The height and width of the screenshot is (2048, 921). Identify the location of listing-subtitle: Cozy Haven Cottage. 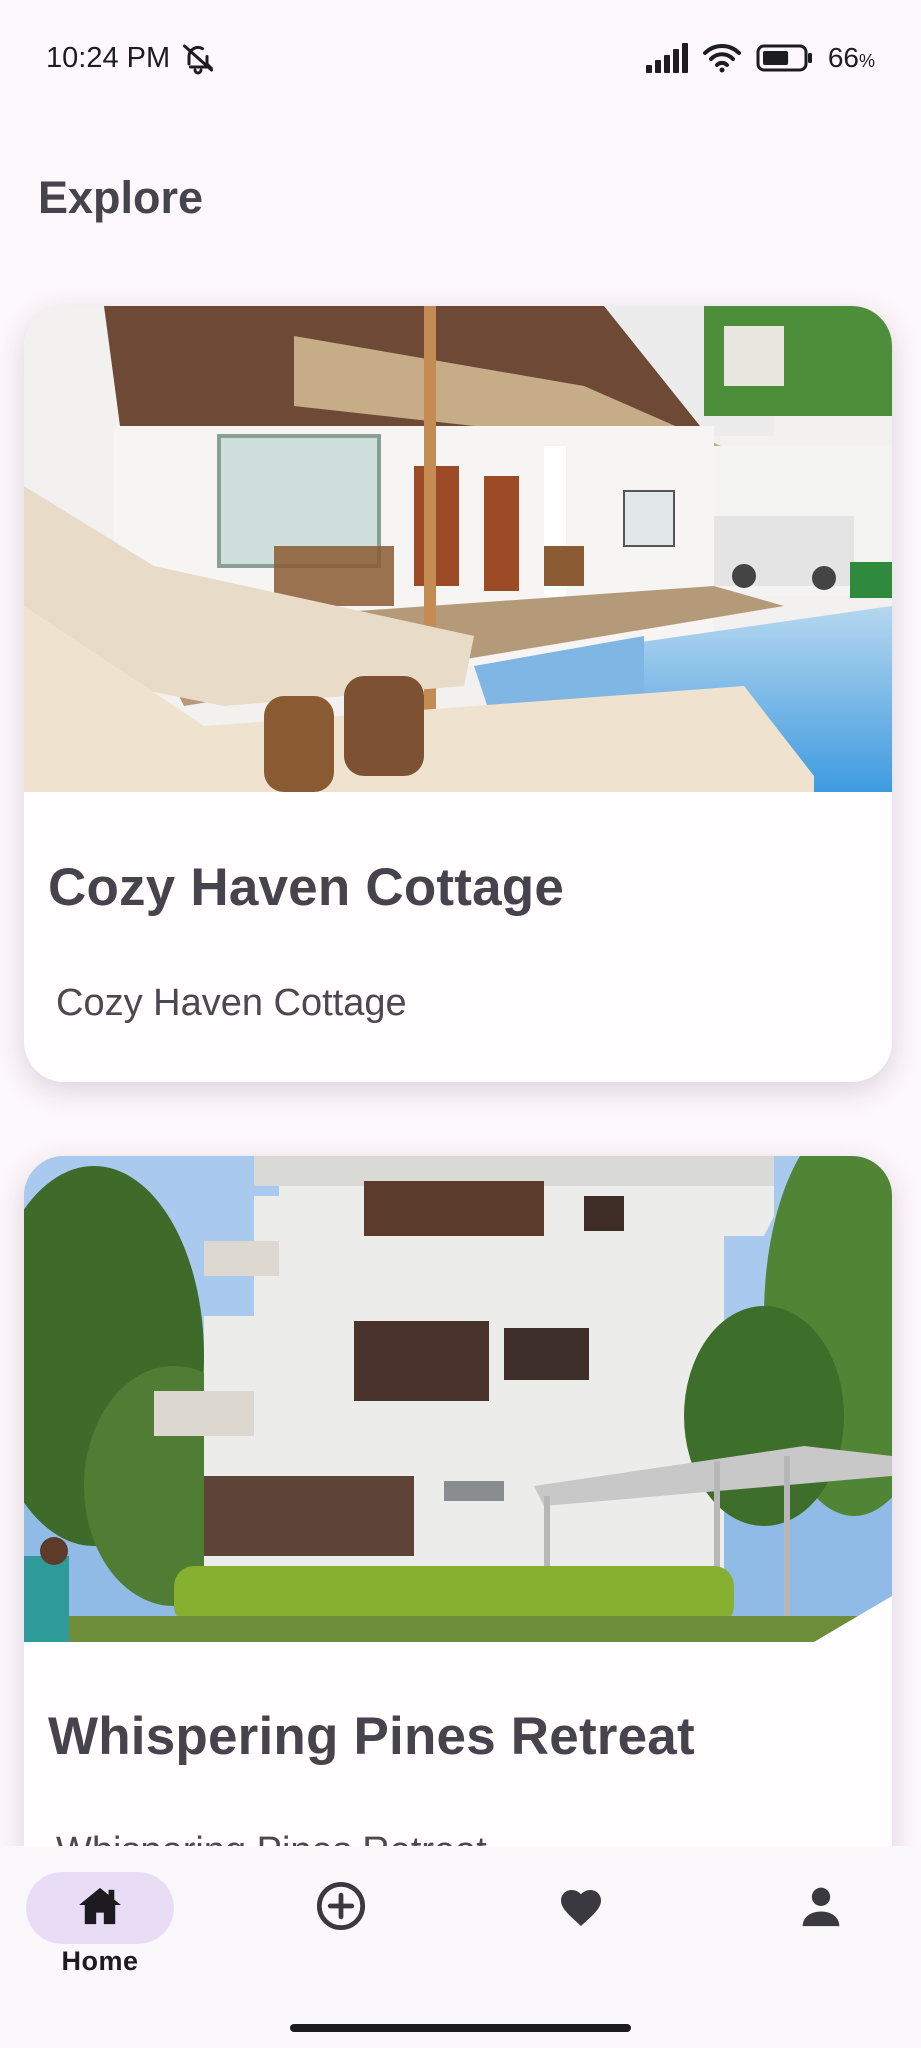
(231, 1003).